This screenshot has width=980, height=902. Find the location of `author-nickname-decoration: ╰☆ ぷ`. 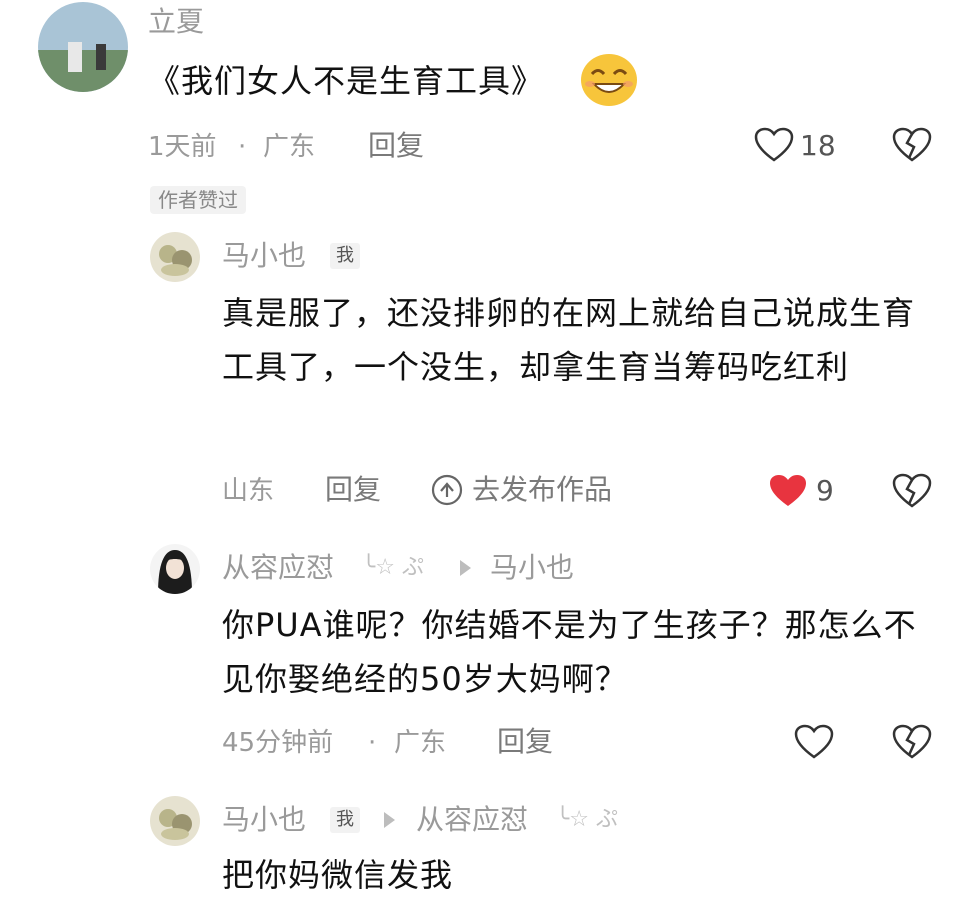

author-nickname-decoration: ╰☆ ぷ is located at coordinates (393, 567).